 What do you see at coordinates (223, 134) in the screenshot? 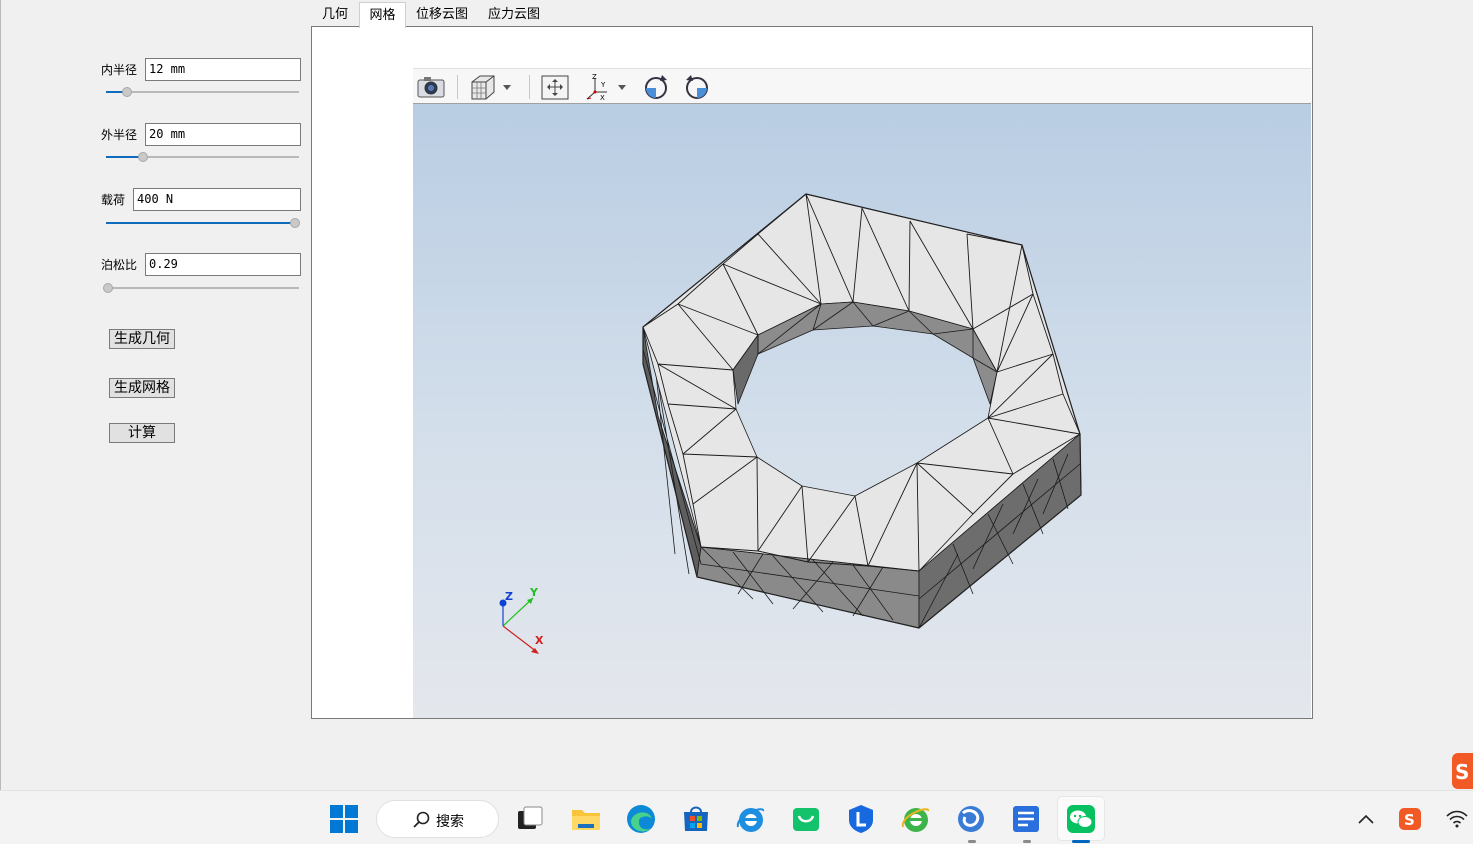
I see `outer-radius-input: 20 mm` at bounding box center [223, 134].